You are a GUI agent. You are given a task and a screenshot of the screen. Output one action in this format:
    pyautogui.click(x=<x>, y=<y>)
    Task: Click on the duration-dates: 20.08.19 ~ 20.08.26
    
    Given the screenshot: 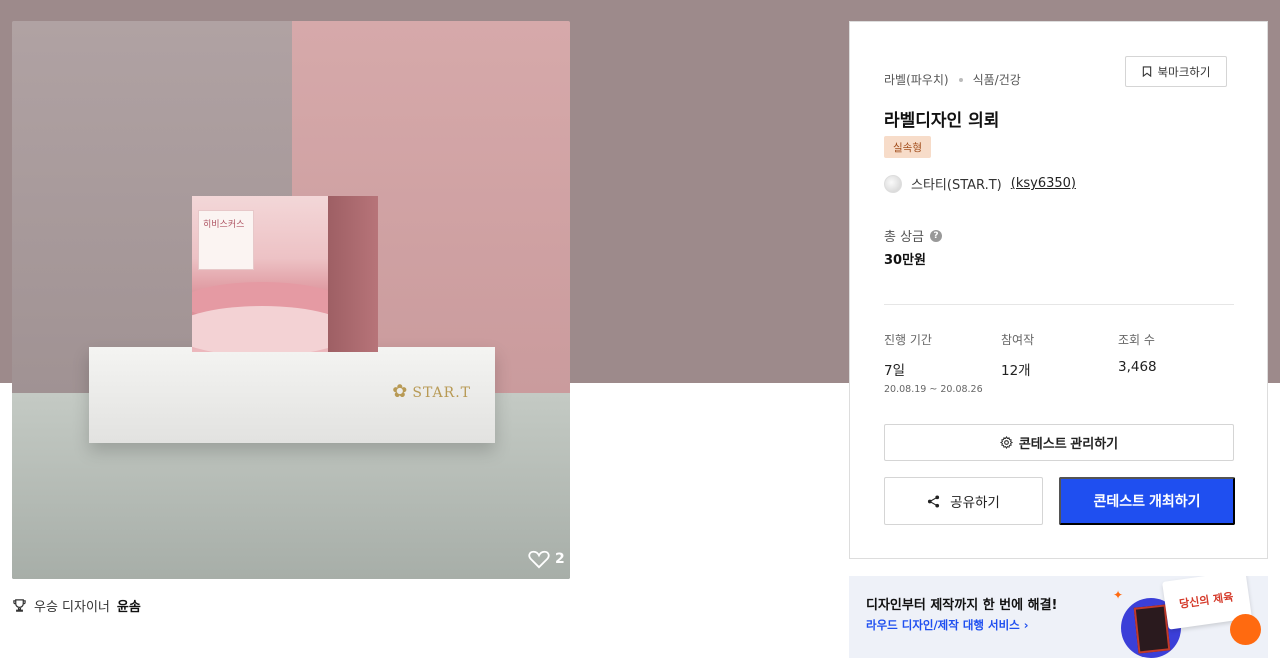 What is the action you would take?
    pyautogui.click(x=933, y=389)
    